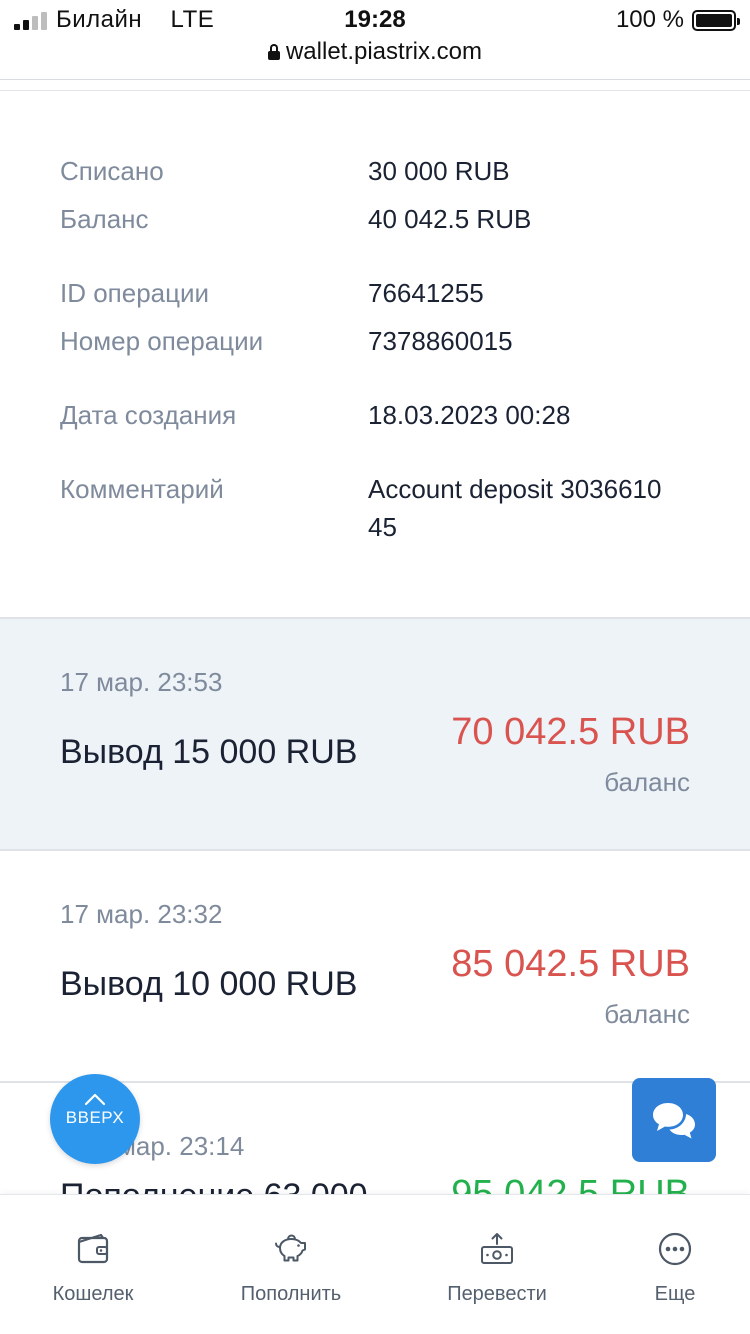  I want to click on wallet-icon, so click(93, 1248).